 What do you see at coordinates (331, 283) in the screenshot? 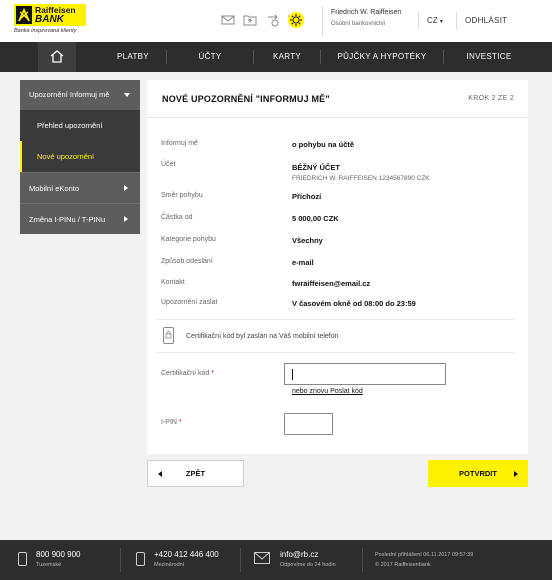
I see `kontakt-value: fwraiffeisen@email.cz` at bounding box center [331, 283].